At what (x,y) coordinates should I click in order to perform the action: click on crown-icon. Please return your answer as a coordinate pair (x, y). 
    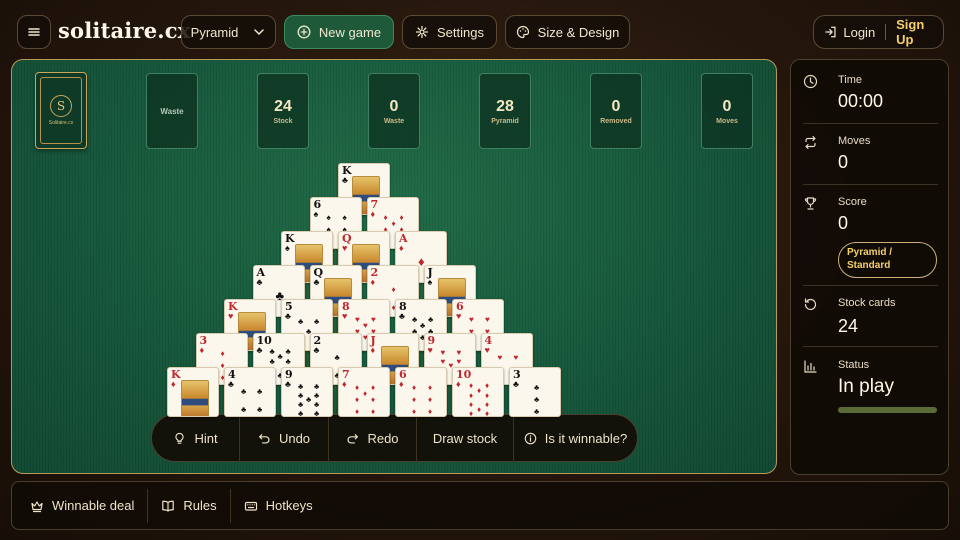
    Looking at the image, I should click on (37, 506).